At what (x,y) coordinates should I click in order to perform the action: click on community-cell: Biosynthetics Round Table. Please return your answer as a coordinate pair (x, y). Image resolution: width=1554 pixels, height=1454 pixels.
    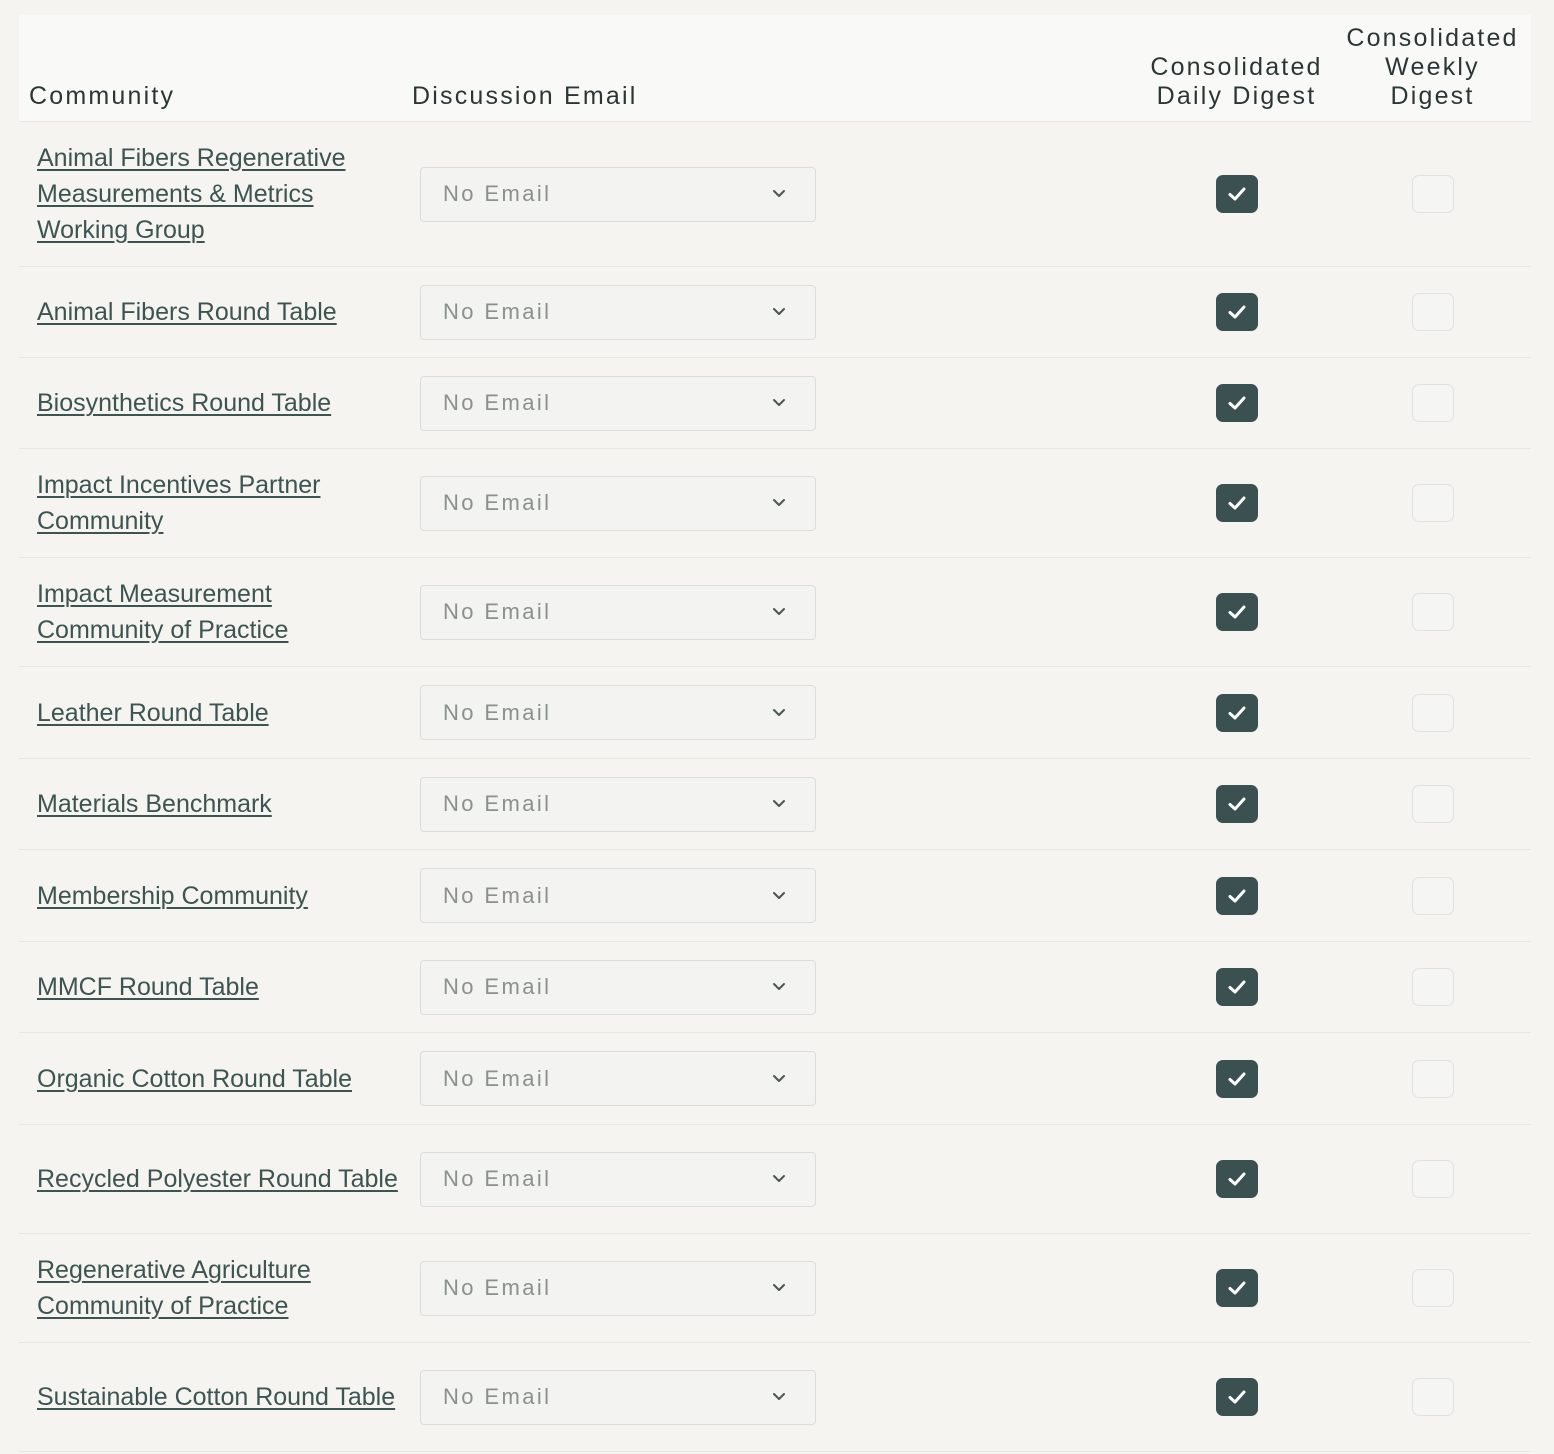
    Looking at the image, I should click on (215, 403).